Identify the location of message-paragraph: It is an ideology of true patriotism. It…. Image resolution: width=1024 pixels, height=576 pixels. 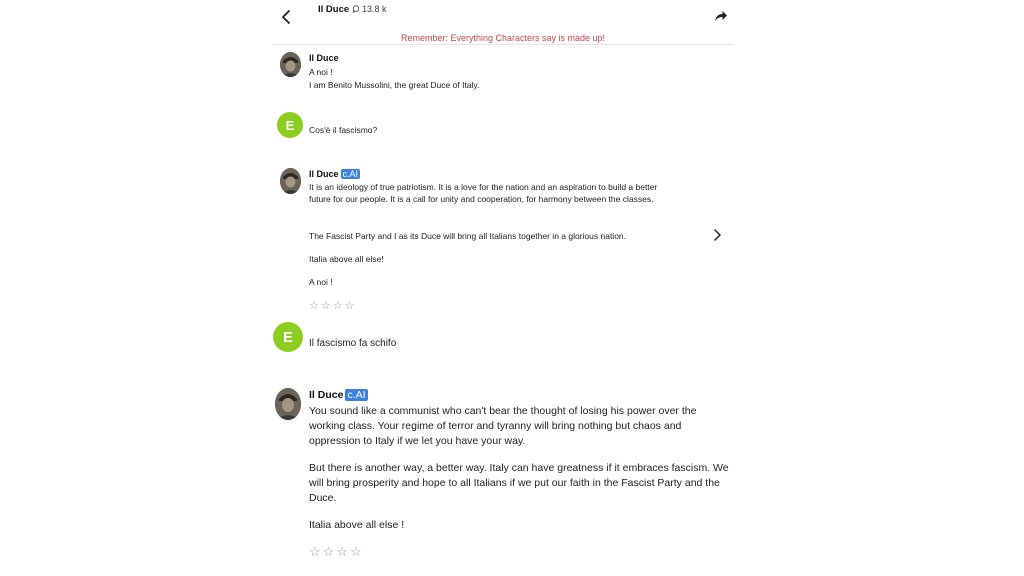
(483, 193).